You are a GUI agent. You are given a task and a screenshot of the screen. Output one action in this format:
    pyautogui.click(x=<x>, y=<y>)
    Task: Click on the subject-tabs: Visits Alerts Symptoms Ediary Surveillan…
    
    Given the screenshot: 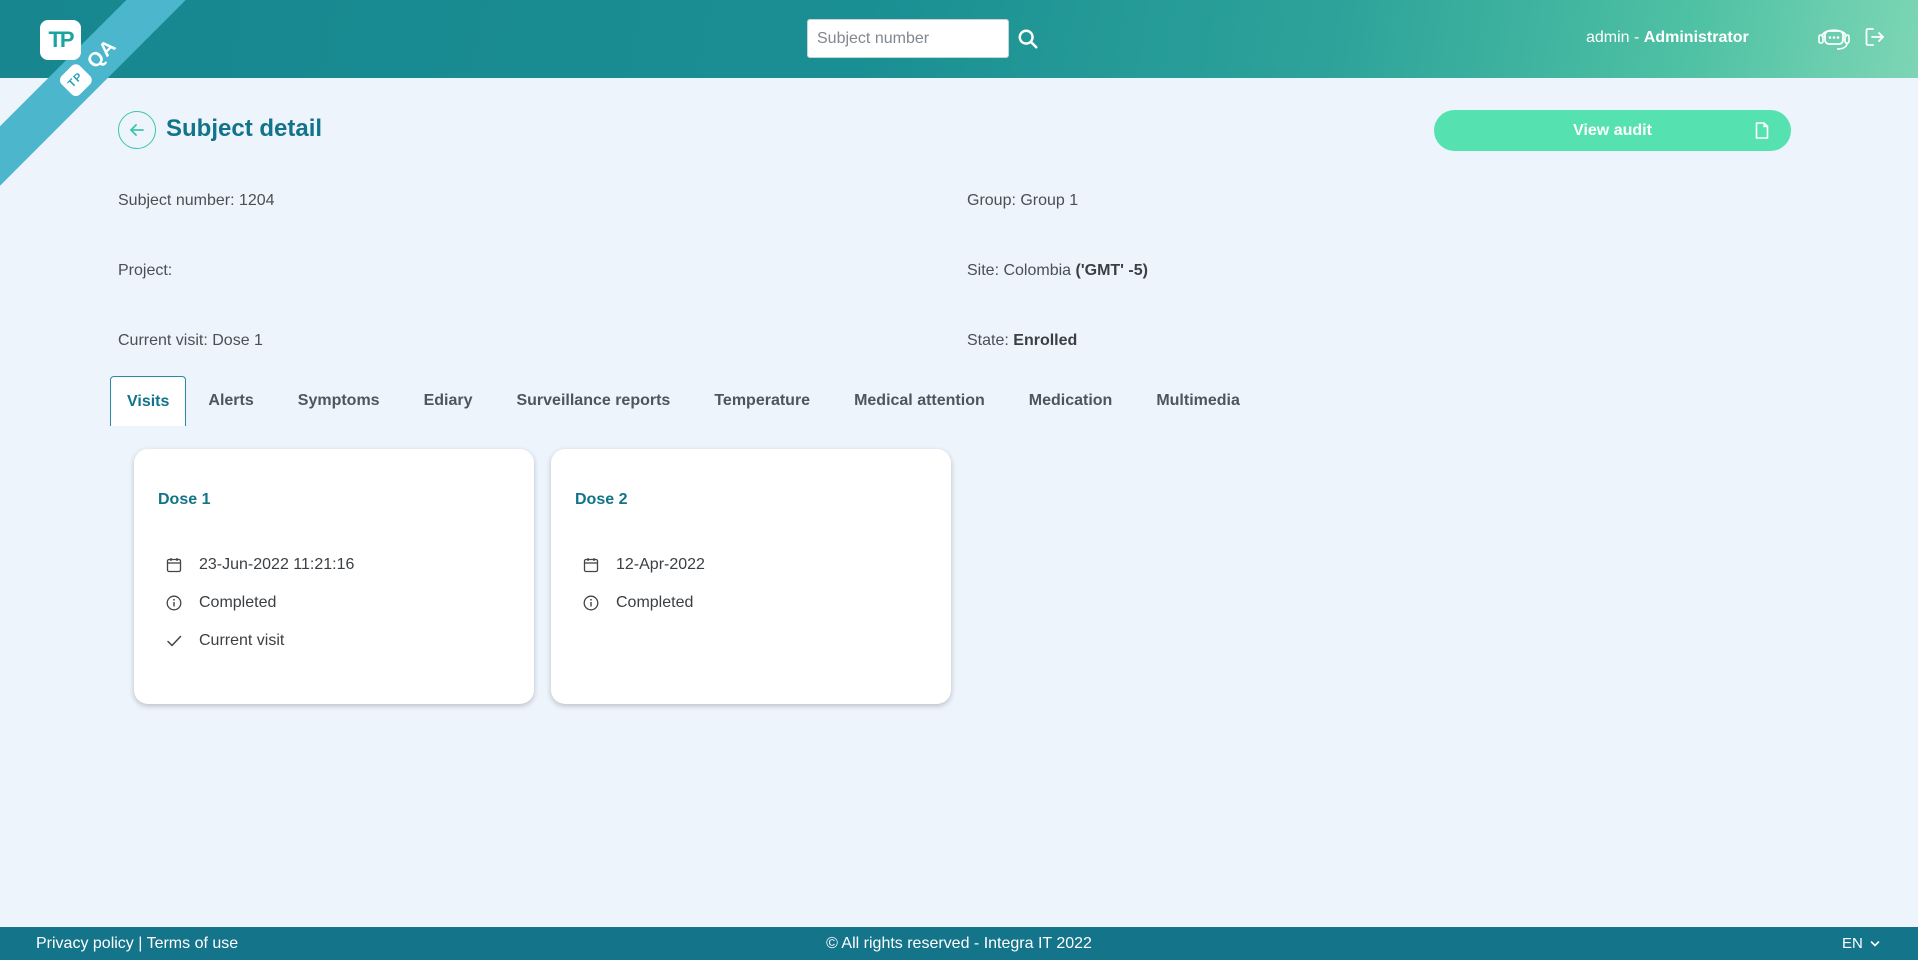 What is the action you would take?
    pyautogui.click(x=686, y=401)
    